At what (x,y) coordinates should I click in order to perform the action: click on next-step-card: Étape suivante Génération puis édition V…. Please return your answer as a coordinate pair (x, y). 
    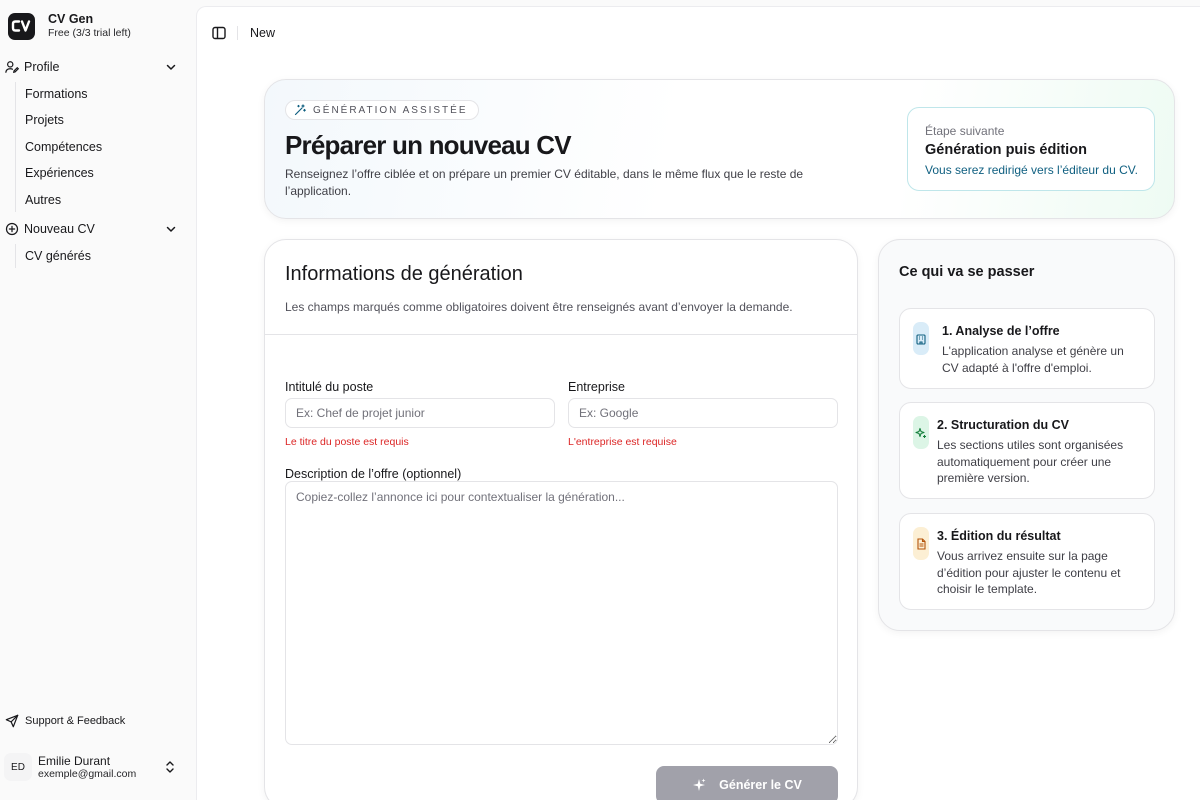
    Looking at the image, I should click on (1031, 149).